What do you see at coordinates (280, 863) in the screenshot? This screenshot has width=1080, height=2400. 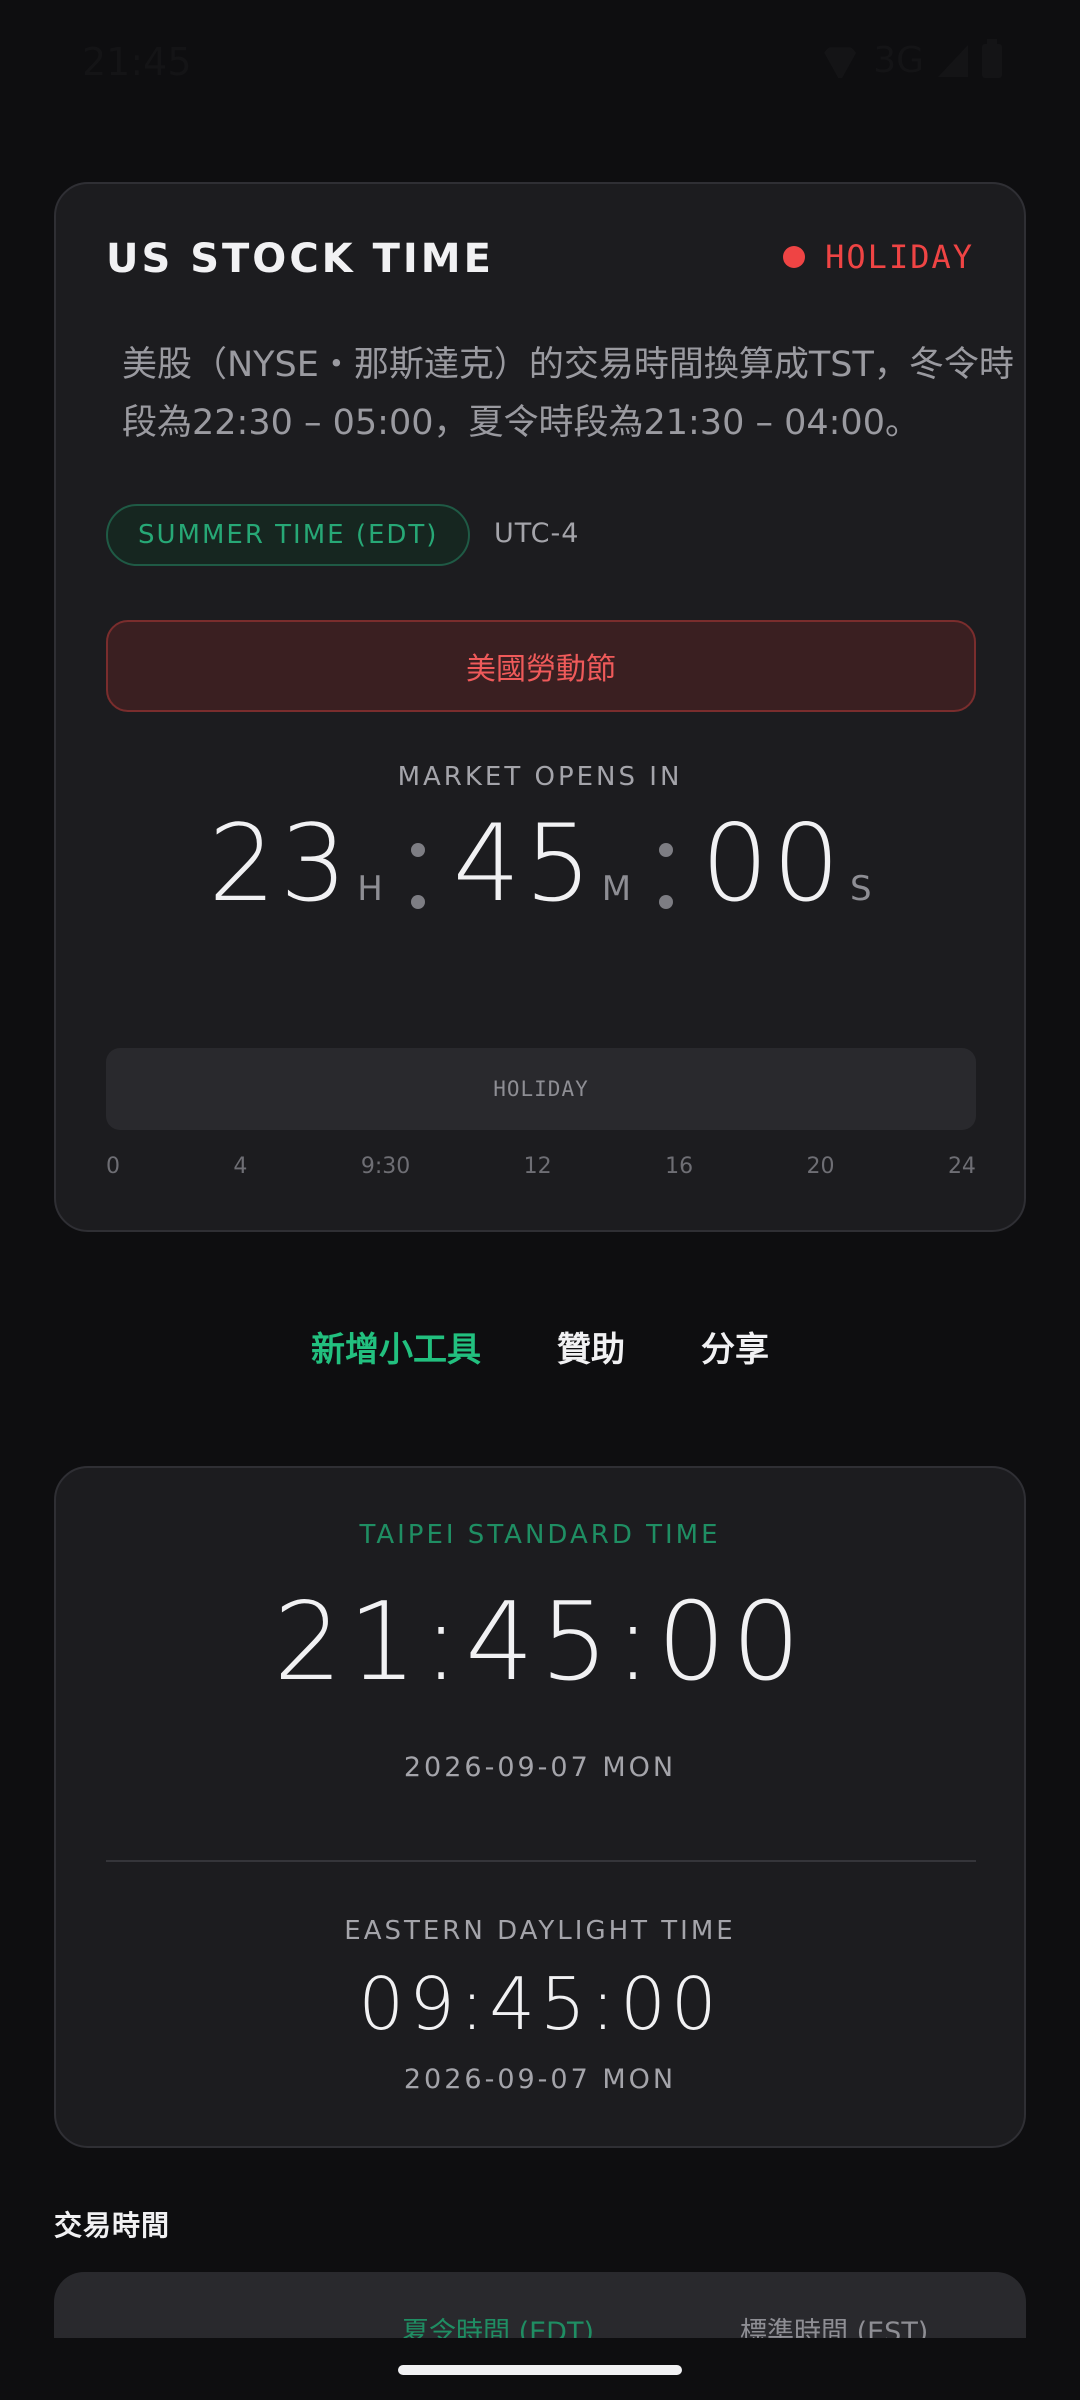 I see `countdown-hours: 23` at bounding box center [280, 863].